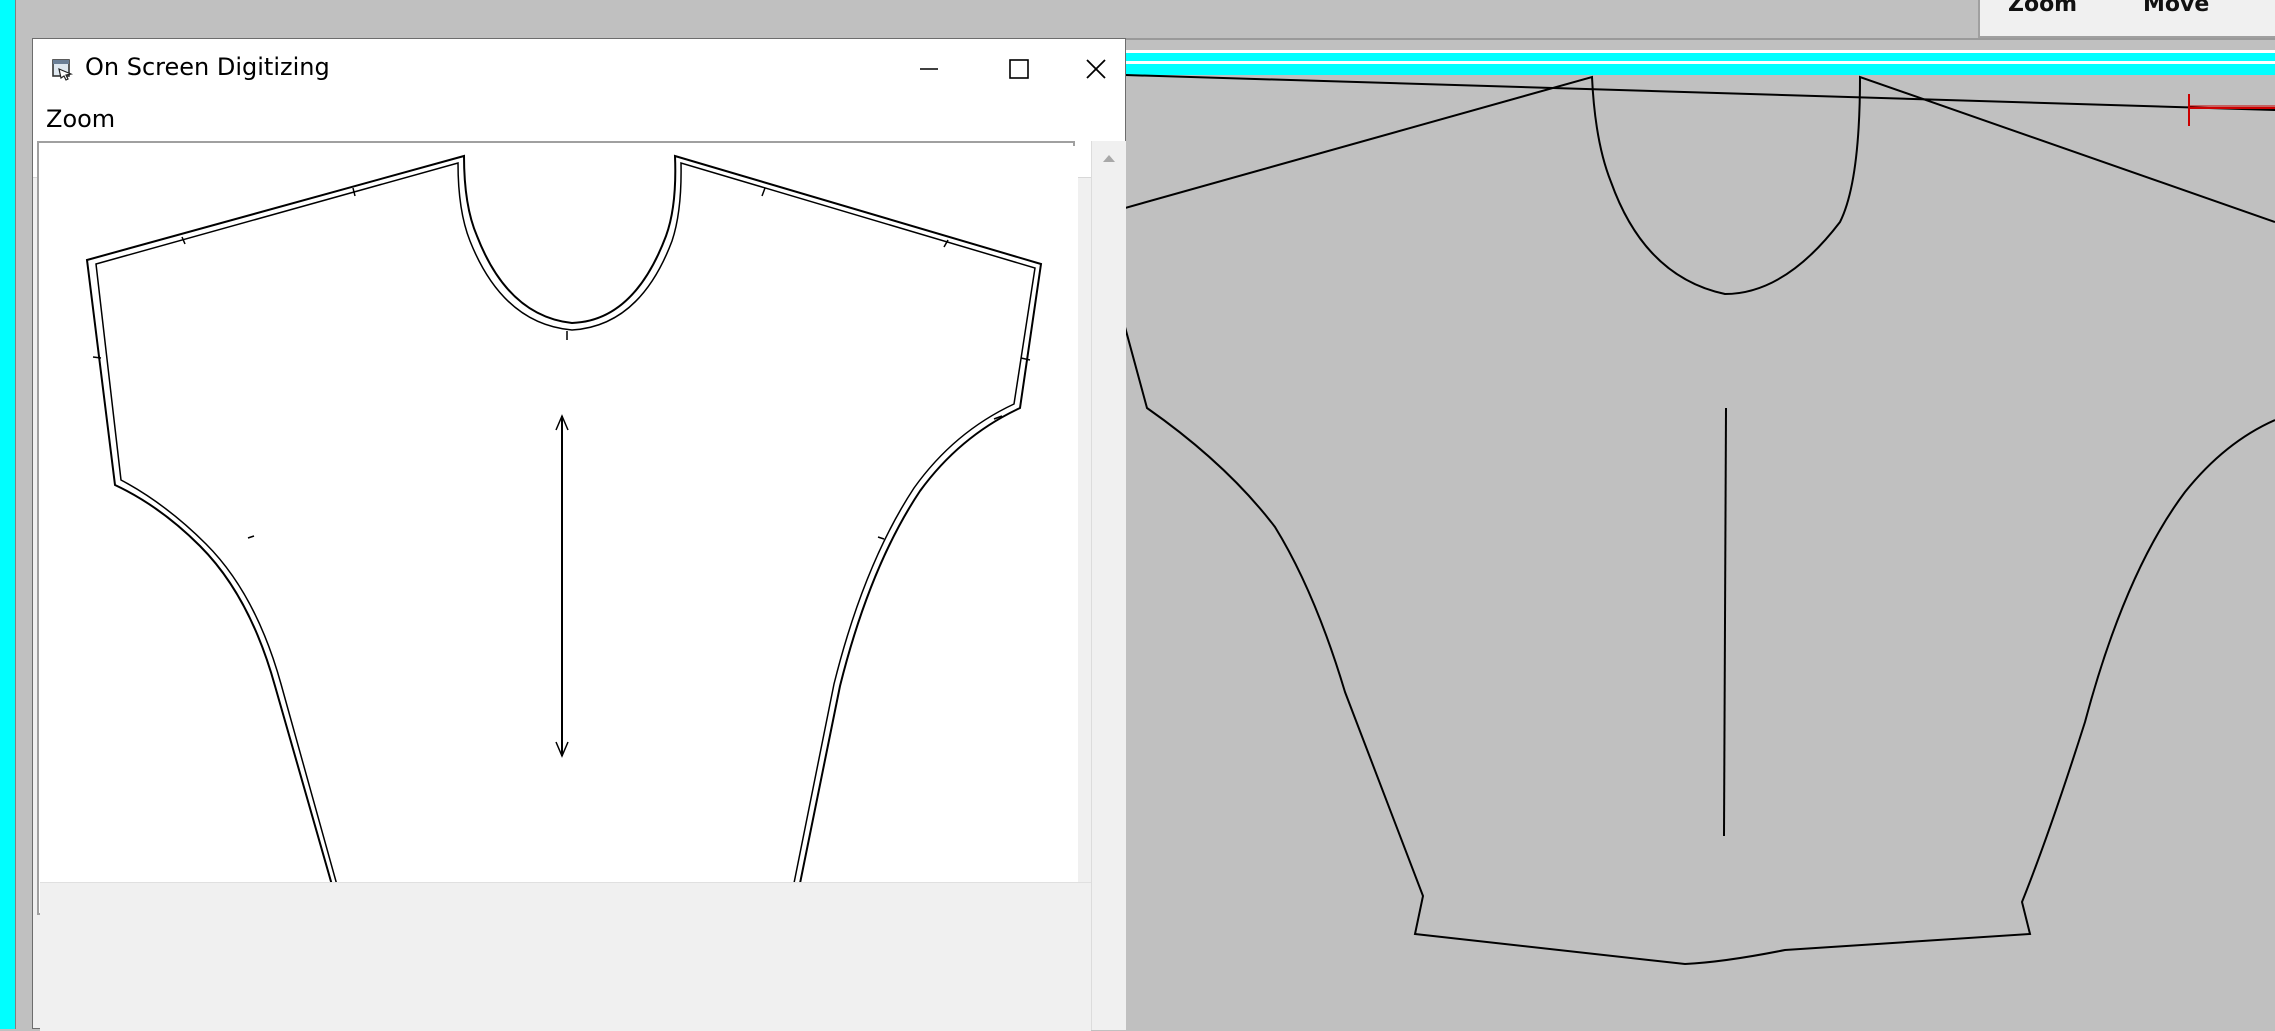  What do you see at coordinates (2042, 9) in the screenshot?
I see `toolbar-zoom-button: Zoom` at bounding box center [2042, 9].